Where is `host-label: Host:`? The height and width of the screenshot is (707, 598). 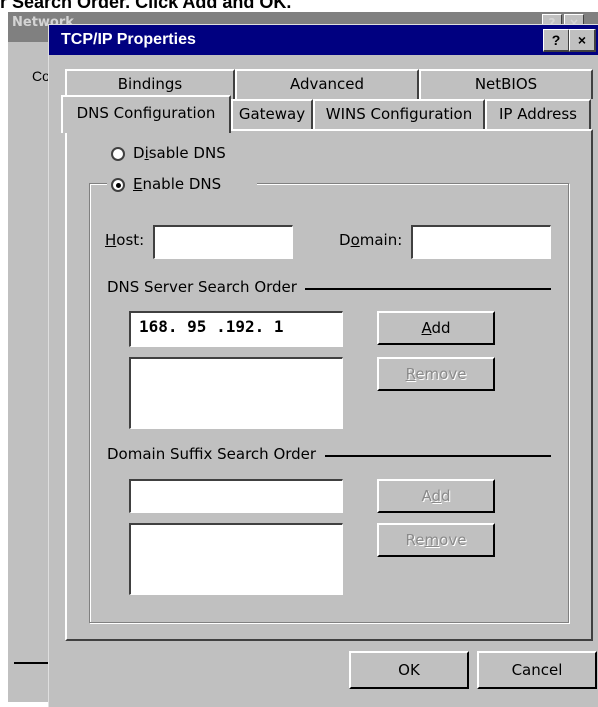
host-label: Host: is located at coordinates (125, 240).